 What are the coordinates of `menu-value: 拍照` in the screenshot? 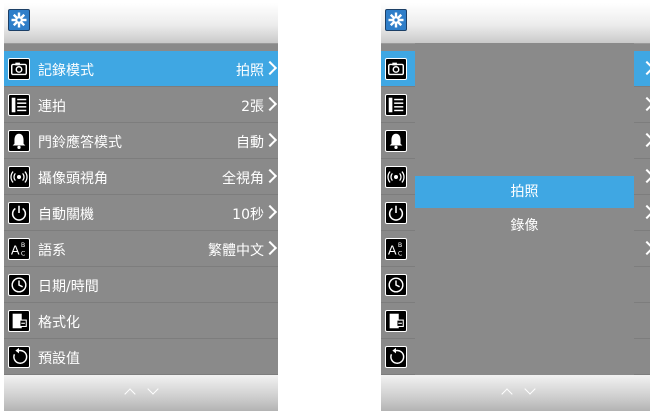 It's located at (250, 71).